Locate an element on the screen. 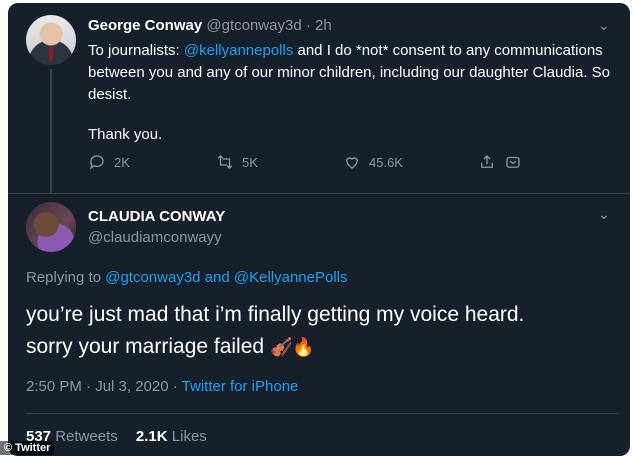 Image resolution: width=634 pixels, height=456 pixels. author-handle: @claudiamconwayy is located at coordinates (155, 237).